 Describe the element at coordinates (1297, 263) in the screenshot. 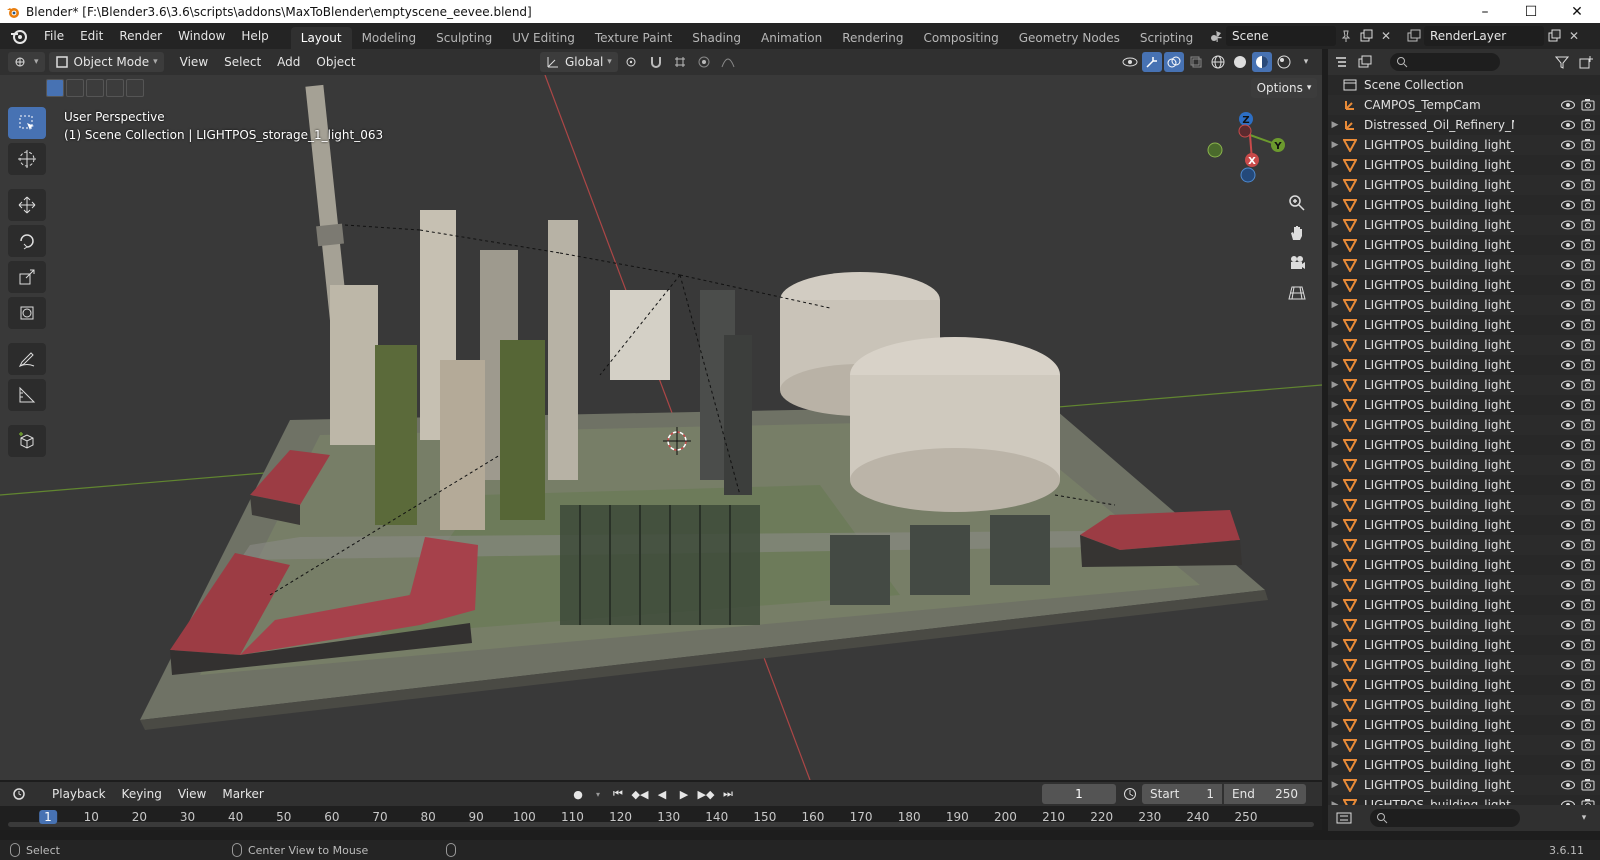

I see `camera-view-icon` at that location.